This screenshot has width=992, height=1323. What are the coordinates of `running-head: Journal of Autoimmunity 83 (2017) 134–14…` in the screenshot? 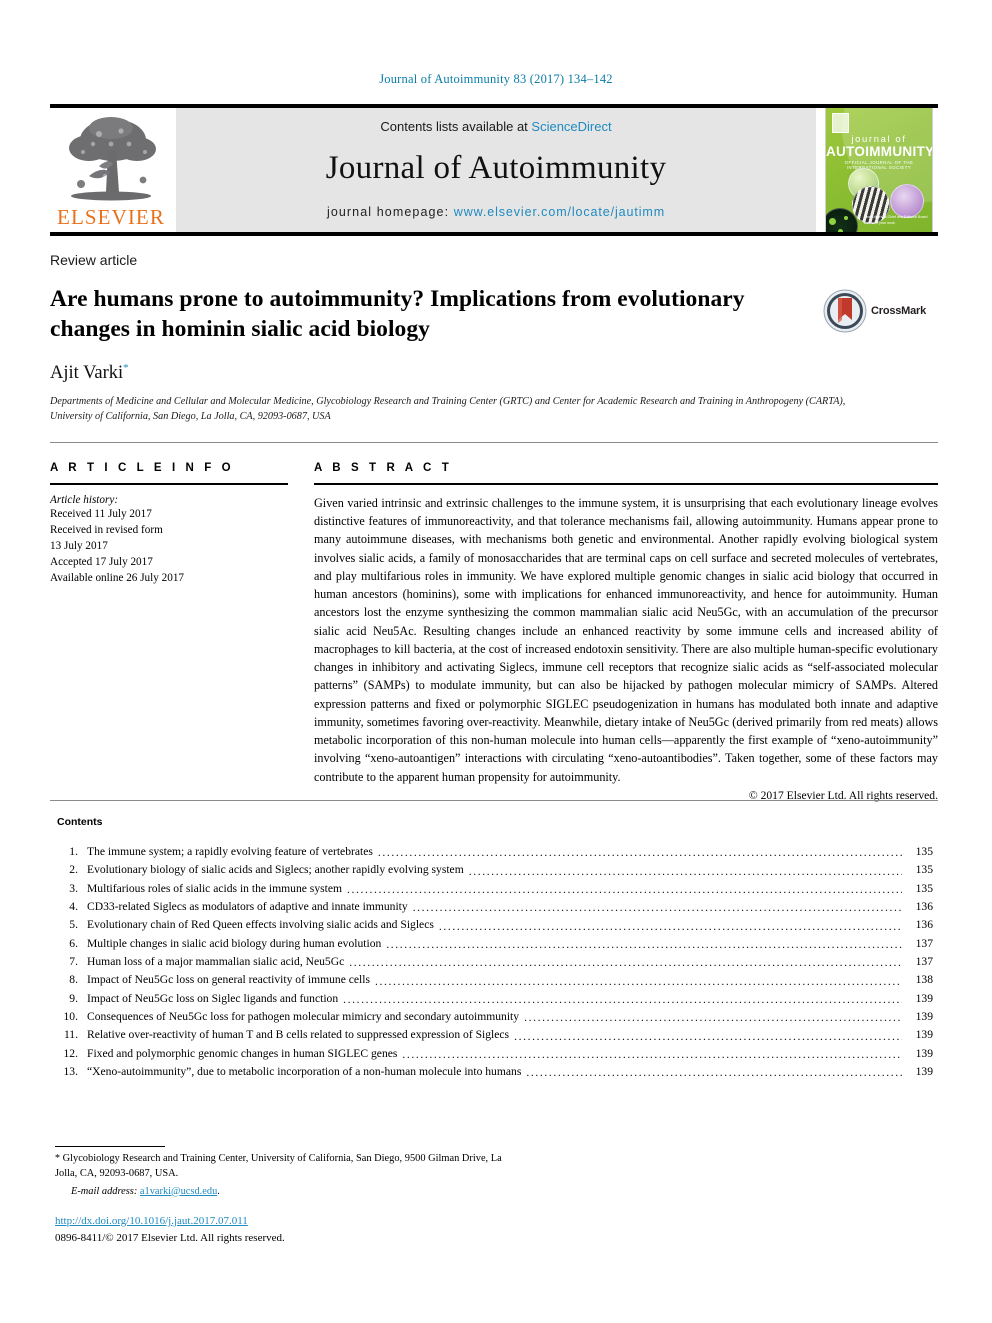 It's located at (496, 79).